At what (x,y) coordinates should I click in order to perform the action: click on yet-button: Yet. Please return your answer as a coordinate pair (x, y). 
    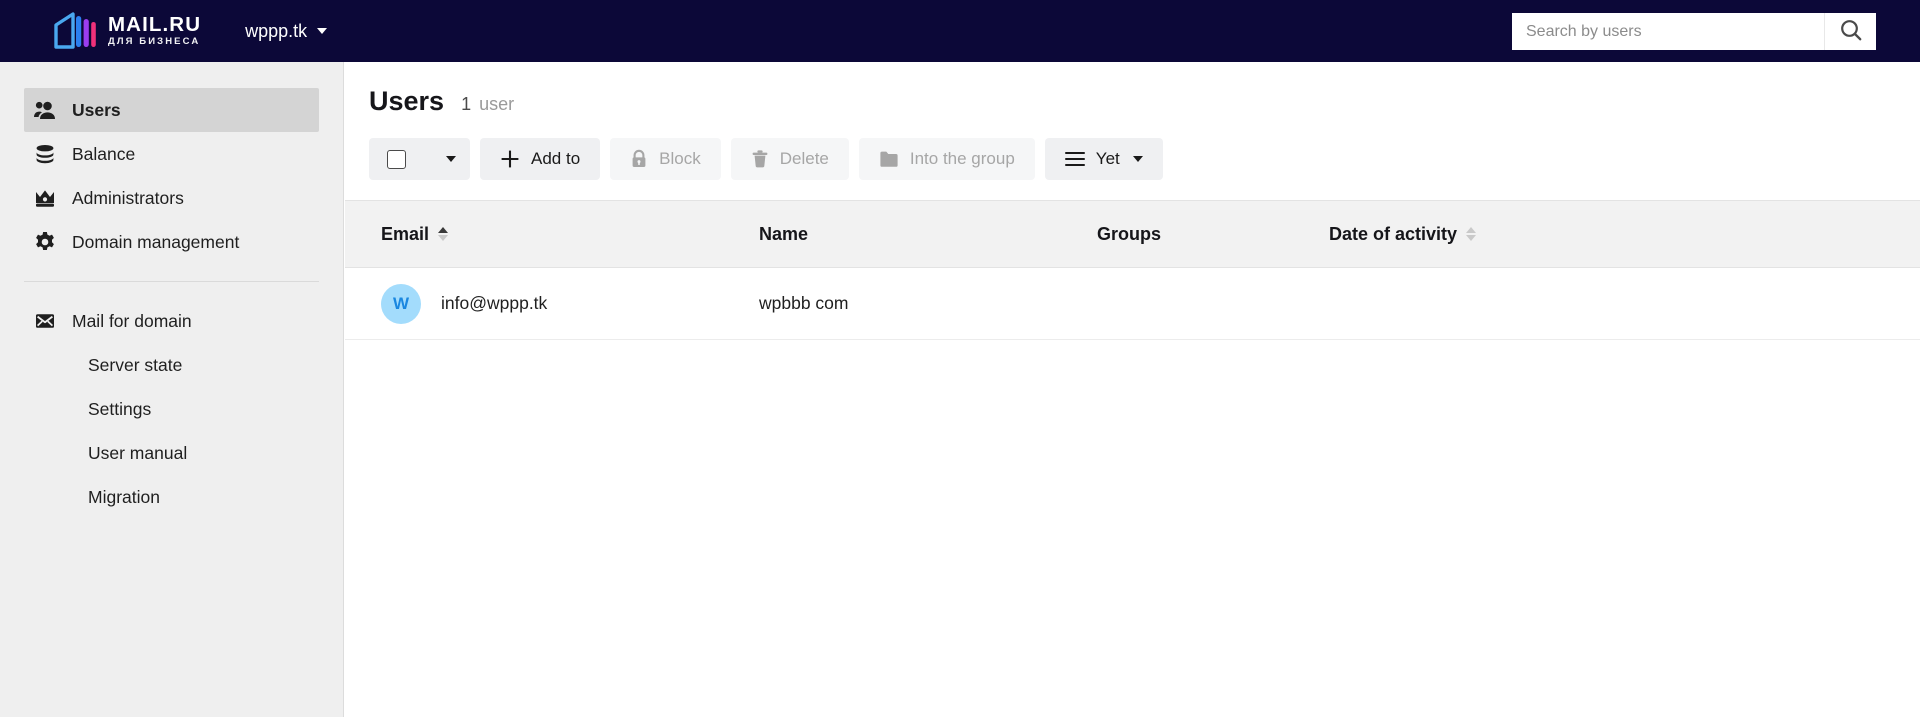
    Looking at the image, I should click on (1103, 159).